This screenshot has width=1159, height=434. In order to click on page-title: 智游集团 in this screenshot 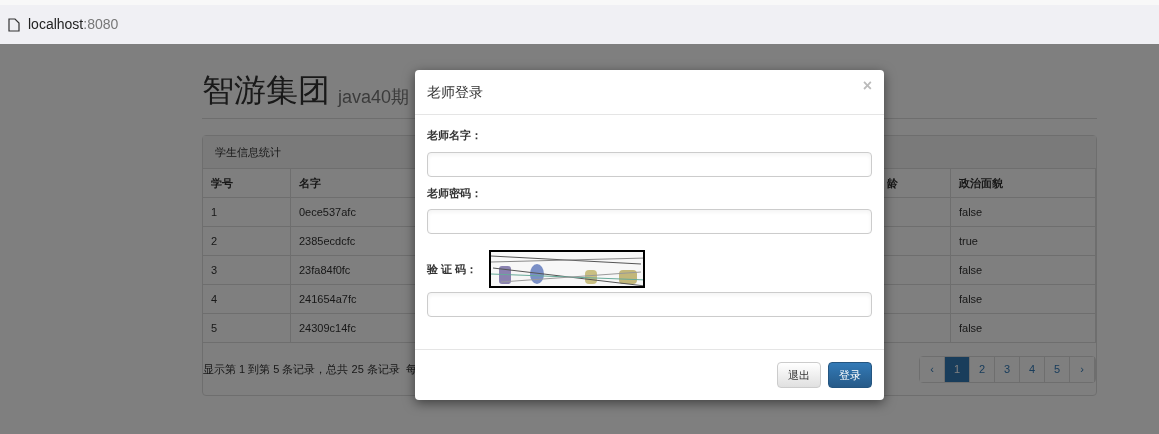, I will do `click(266, 90)`.